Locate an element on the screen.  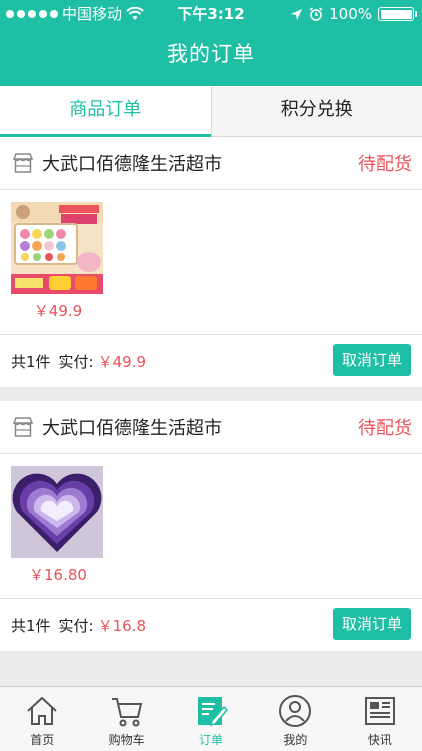
battery-icon is located at coordinates (396, 14).